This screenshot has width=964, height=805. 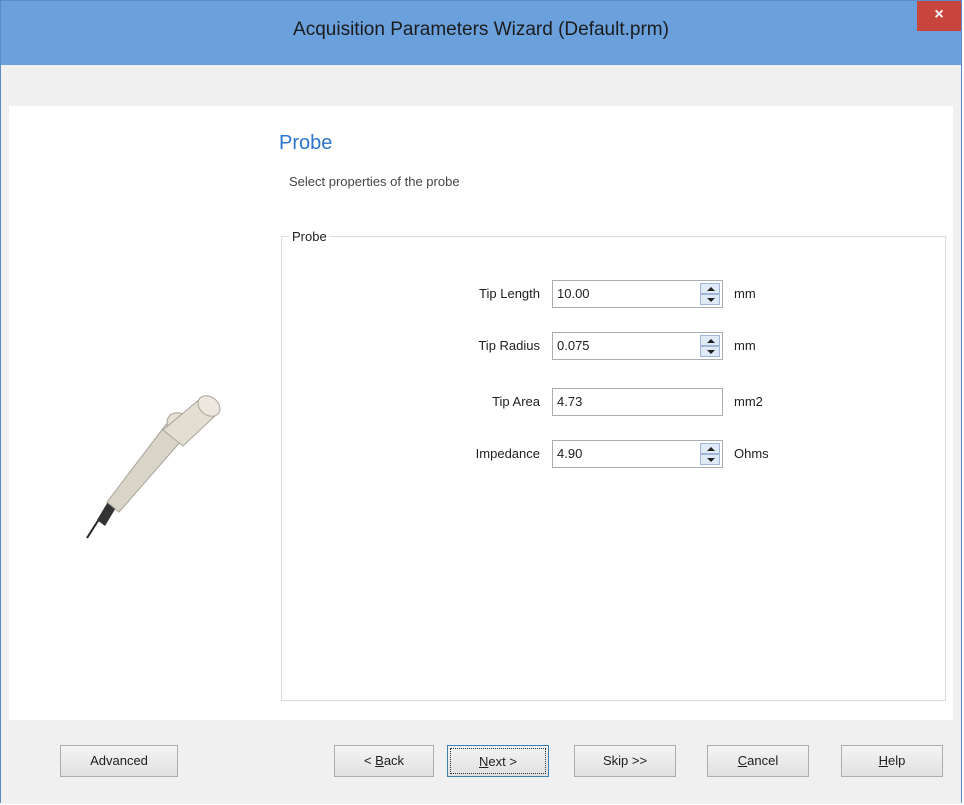 What do you see at coordinates (745, 345) in the screenshot?
I see `tip-radius-unit: mm` at bounding box center [745, 345].